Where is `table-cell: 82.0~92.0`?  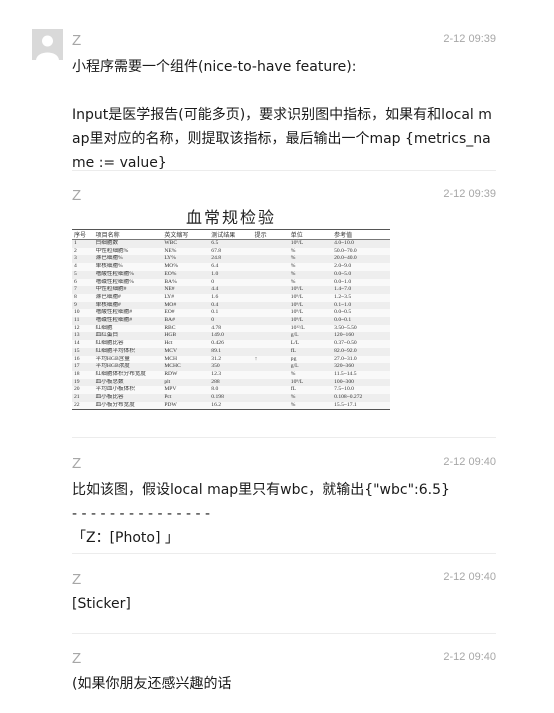
table-cell: 82.0~92.0 is located at coordinates (361, 351).